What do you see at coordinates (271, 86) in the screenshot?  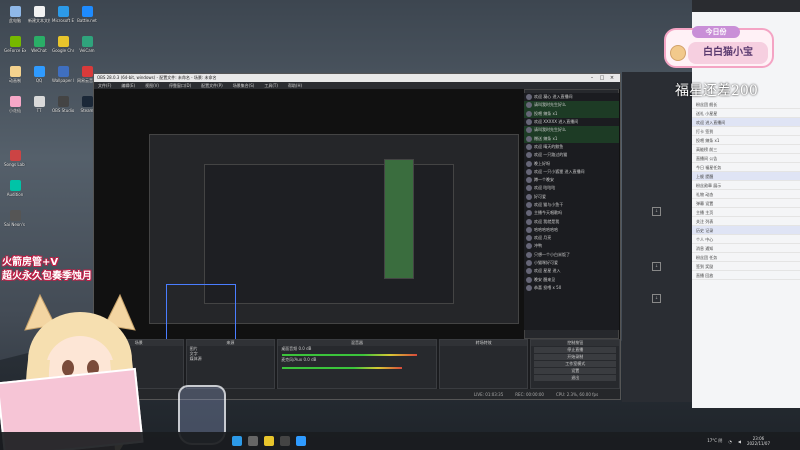 I see `obs-menu-item: 工具(T)` at bounding box center [271, 86].